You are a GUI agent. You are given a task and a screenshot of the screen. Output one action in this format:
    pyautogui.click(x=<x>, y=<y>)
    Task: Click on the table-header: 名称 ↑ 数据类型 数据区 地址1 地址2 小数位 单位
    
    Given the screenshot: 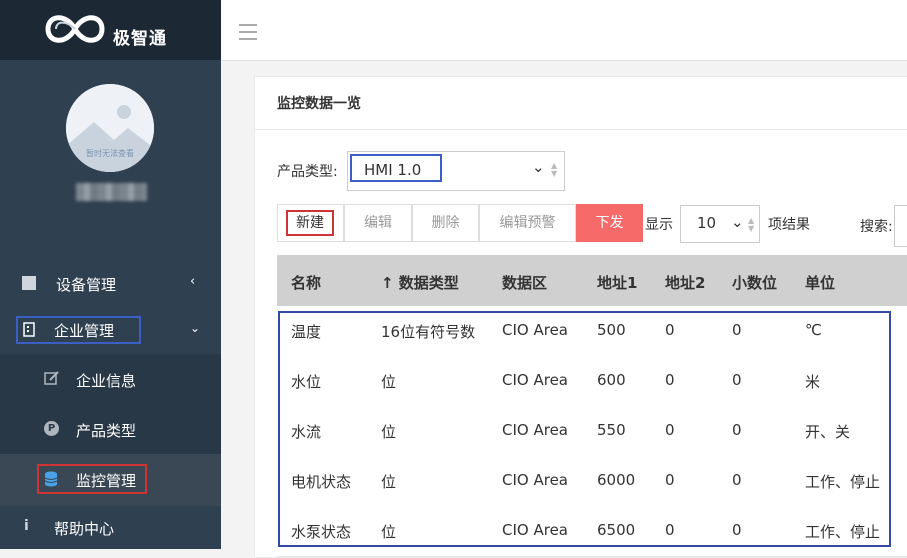 What is the action you would take?
    pyautogui.click(x=592, y=281)
    